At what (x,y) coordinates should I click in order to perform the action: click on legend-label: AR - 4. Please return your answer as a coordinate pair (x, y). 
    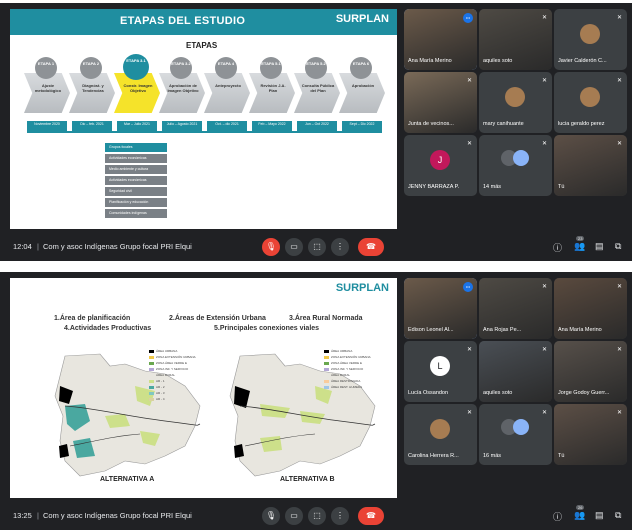
    Looking at the image, I should click on (160, 399).